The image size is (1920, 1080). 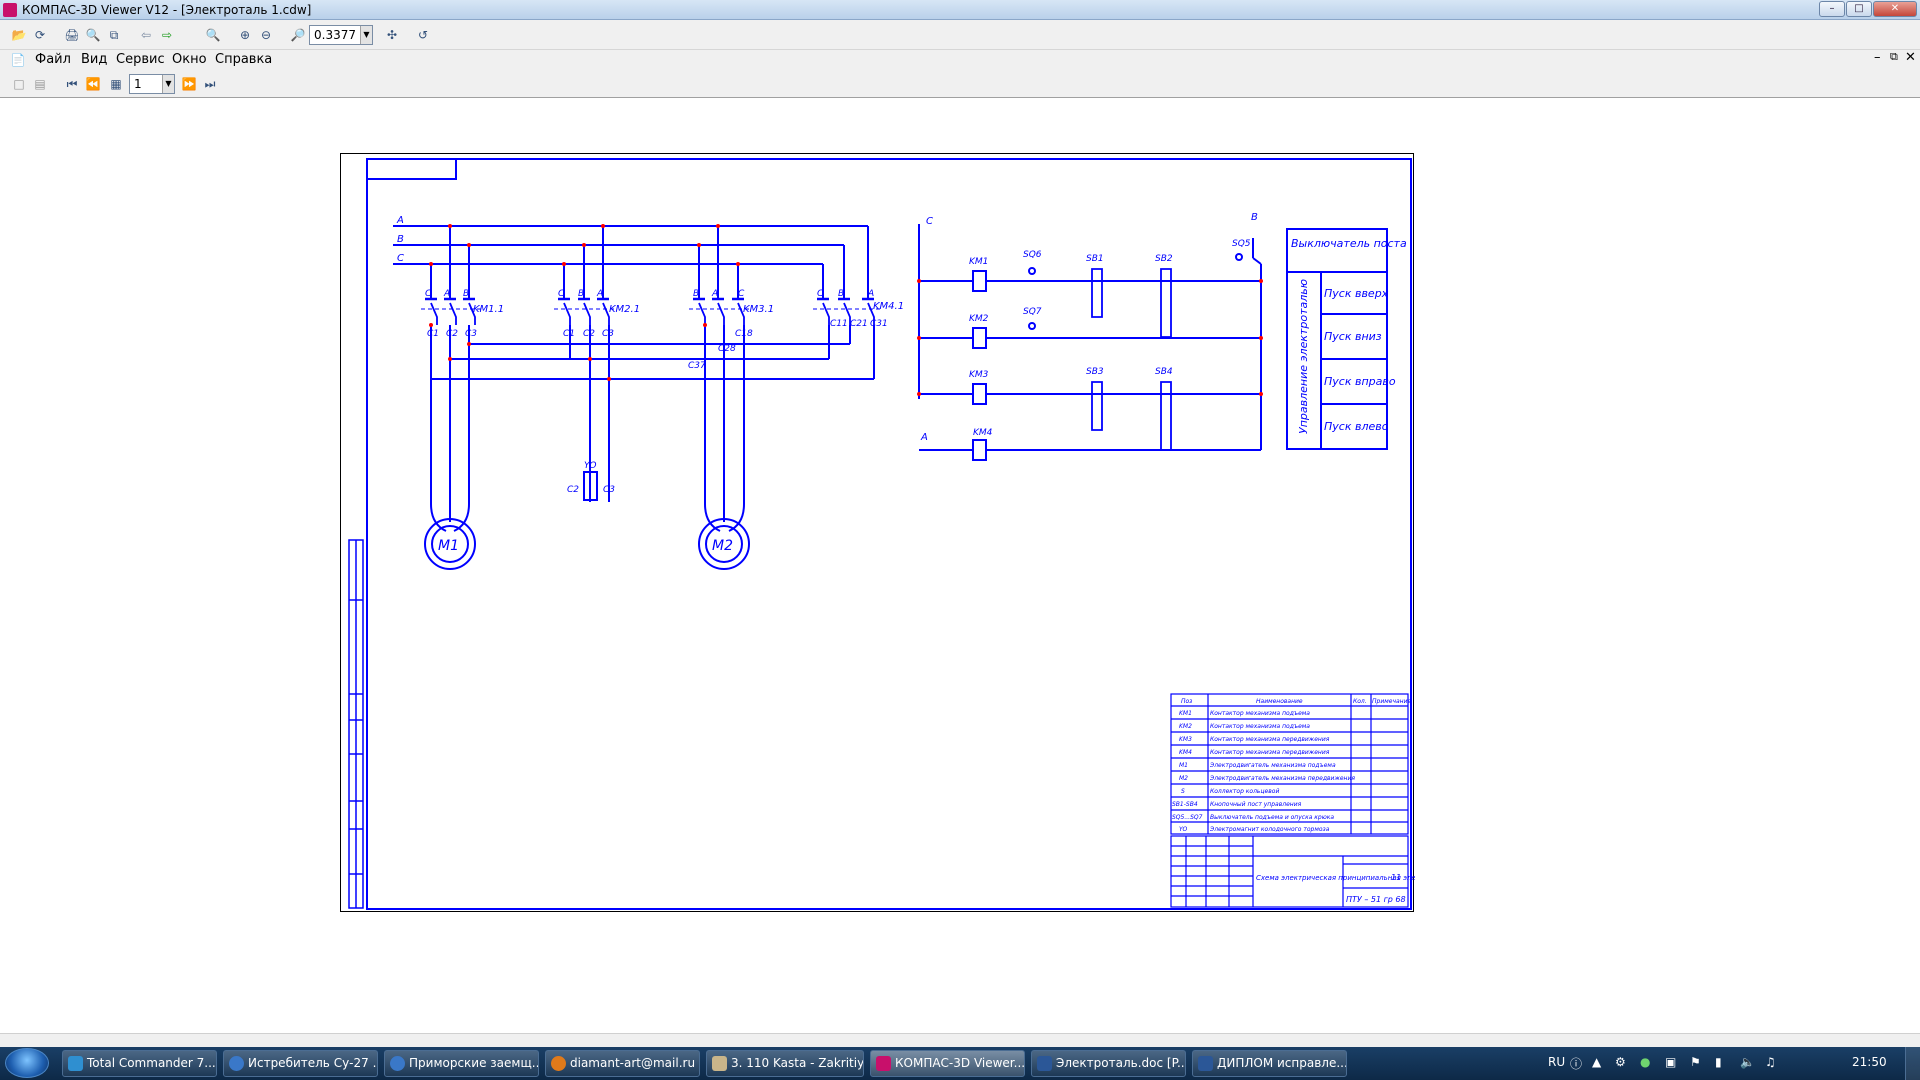 What do you see at coordinates (18, 60) in the screenshot?
I see `document-icon: 📄` at bounding box center [18, 60].